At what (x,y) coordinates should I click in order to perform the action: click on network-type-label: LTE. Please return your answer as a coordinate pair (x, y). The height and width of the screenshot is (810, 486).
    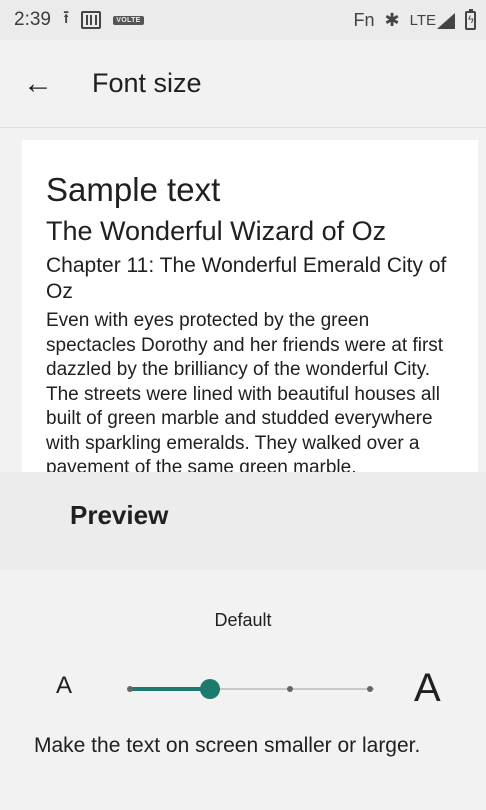
    Looking at the image, I should click on (422, 20).